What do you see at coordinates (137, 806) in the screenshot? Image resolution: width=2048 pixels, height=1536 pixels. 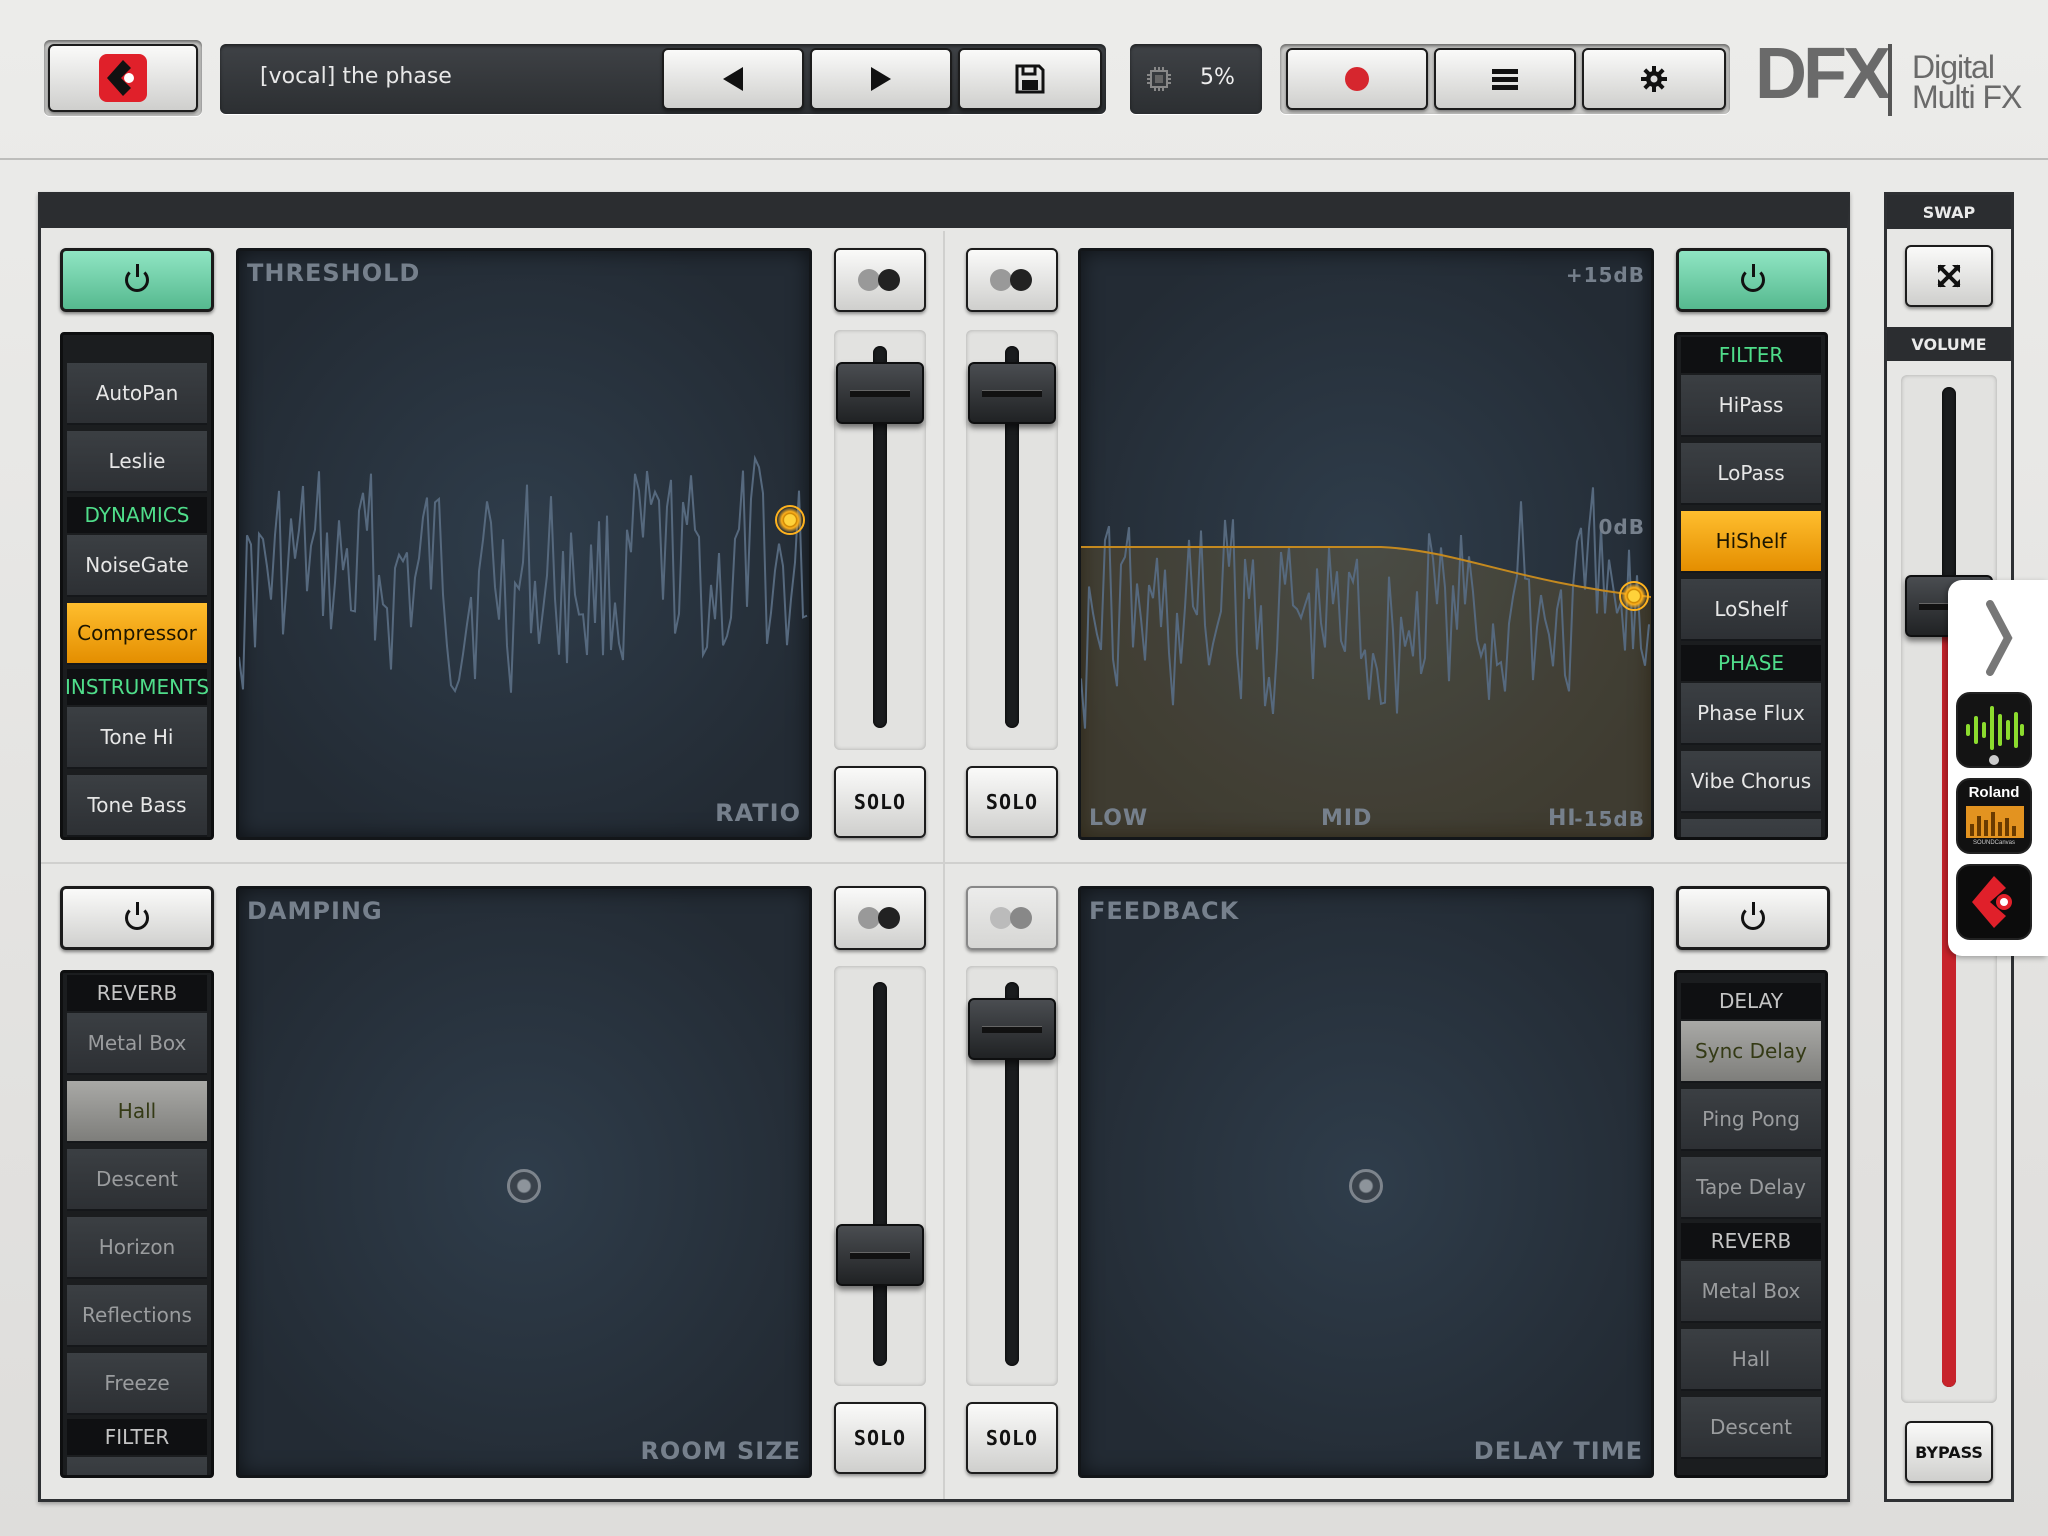 I see `list-item: Tone Bass` at bounding box center [137, 806].